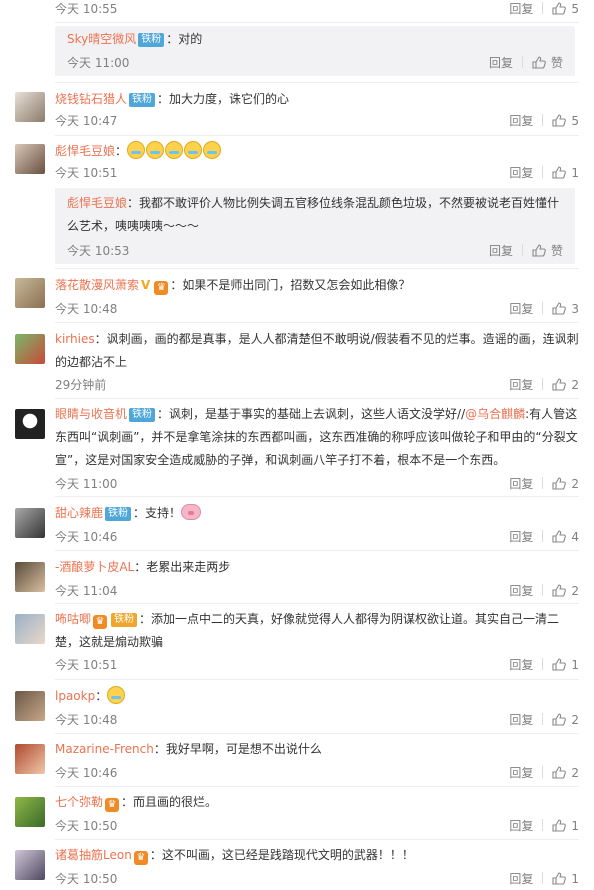 This screenshot has width=594, height=890. I want to click on comment-meta: 今天 10:46 回复 4, so click(317, 536).